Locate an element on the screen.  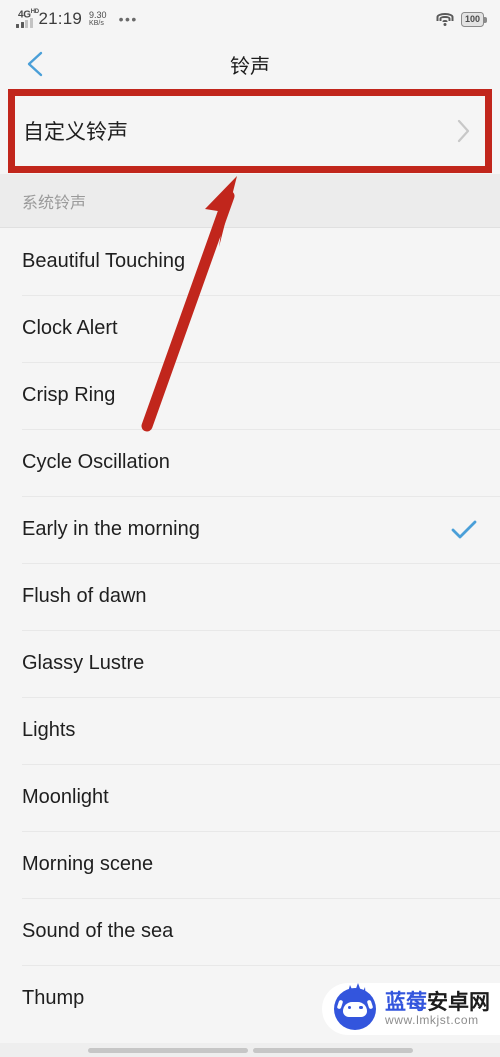
custom-ringtone-zone: 自定义铃声 is located at coordinates (250, 131).